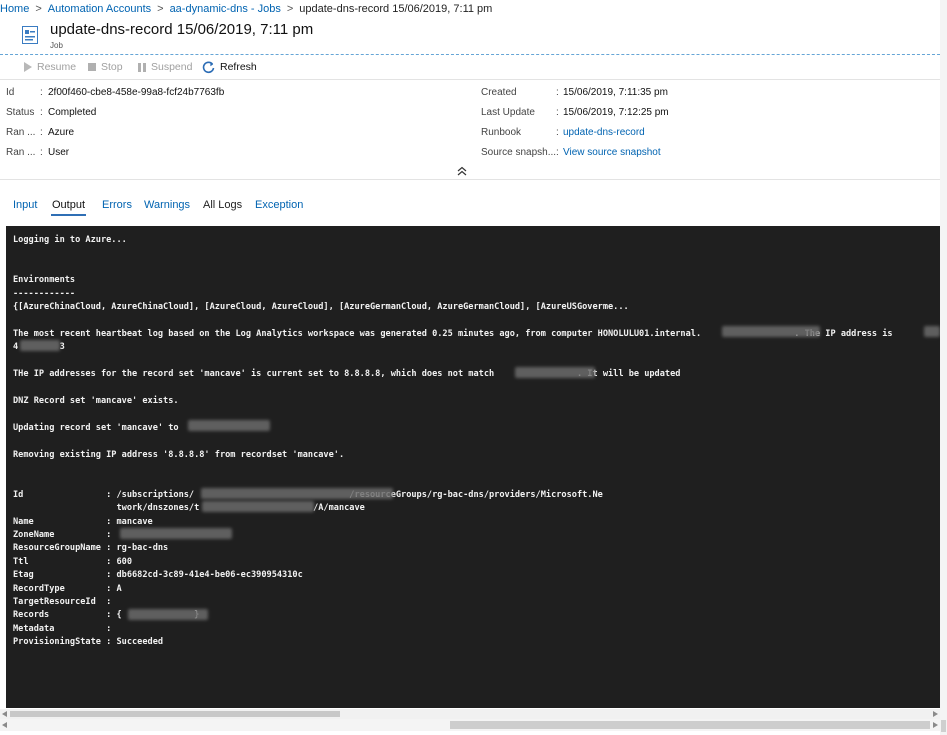 The height and width of the screenshot is (735, 947). I want to click on page-horizontal-scrollbar, so click(470, 725).